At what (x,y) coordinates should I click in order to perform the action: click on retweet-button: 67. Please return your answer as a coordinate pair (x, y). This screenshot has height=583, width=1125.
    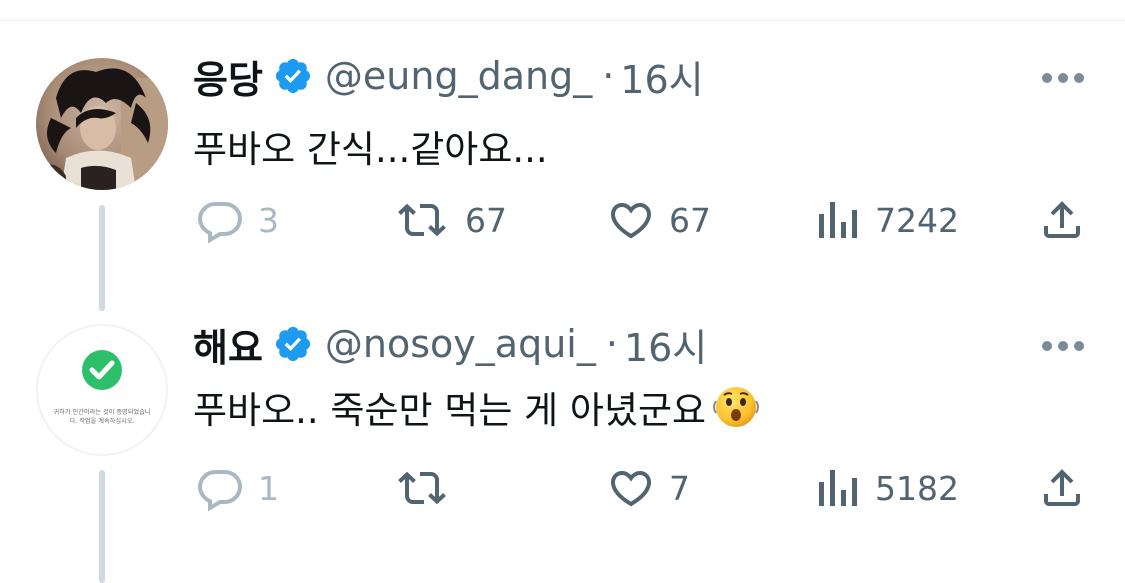
    Looking at the image, I should click on (452, 220).